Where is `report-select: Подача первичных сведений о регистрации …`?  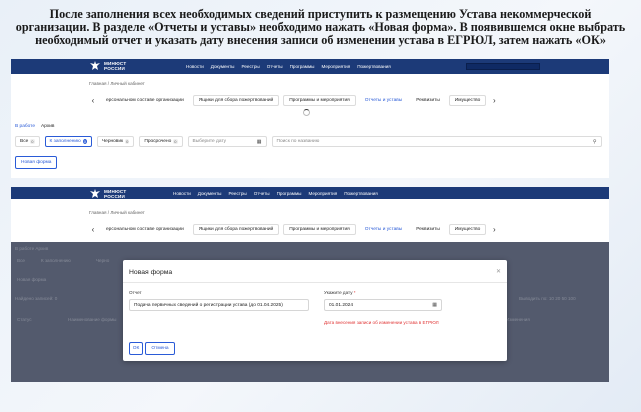
report-select: Подача первичных сведений о регистрации … is located at coordinates (219, 305).